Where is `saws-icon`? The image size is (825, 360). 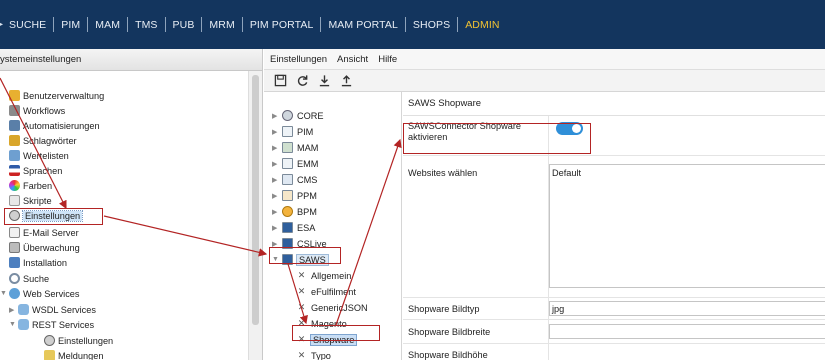
saws-icon is located at coordinates (287, 259).